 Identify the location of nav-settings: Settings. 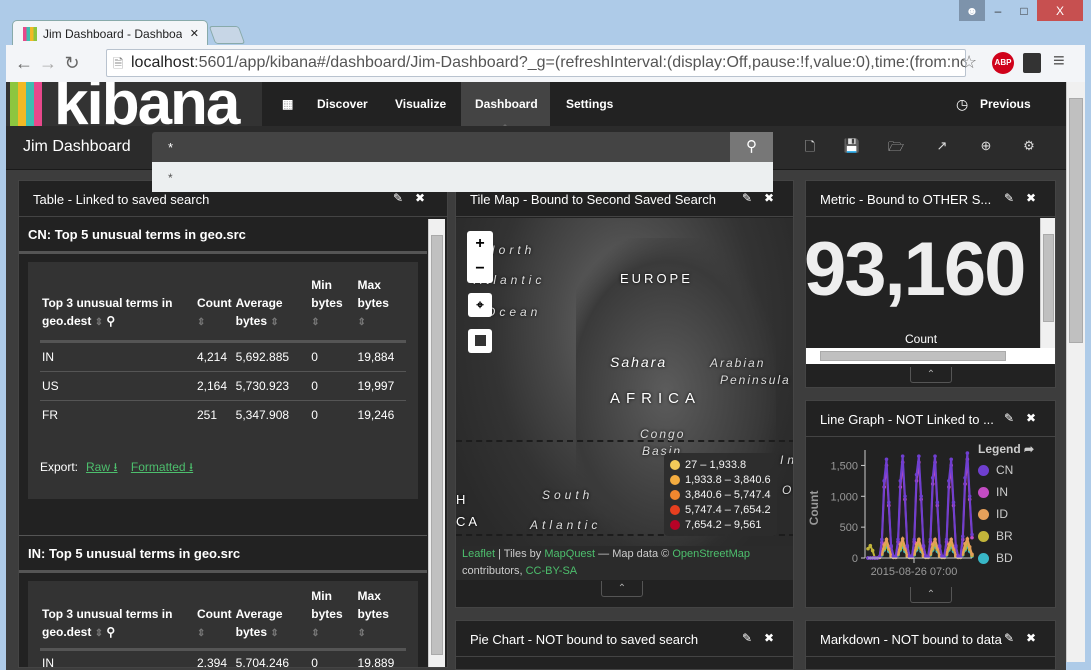
(589, 104).